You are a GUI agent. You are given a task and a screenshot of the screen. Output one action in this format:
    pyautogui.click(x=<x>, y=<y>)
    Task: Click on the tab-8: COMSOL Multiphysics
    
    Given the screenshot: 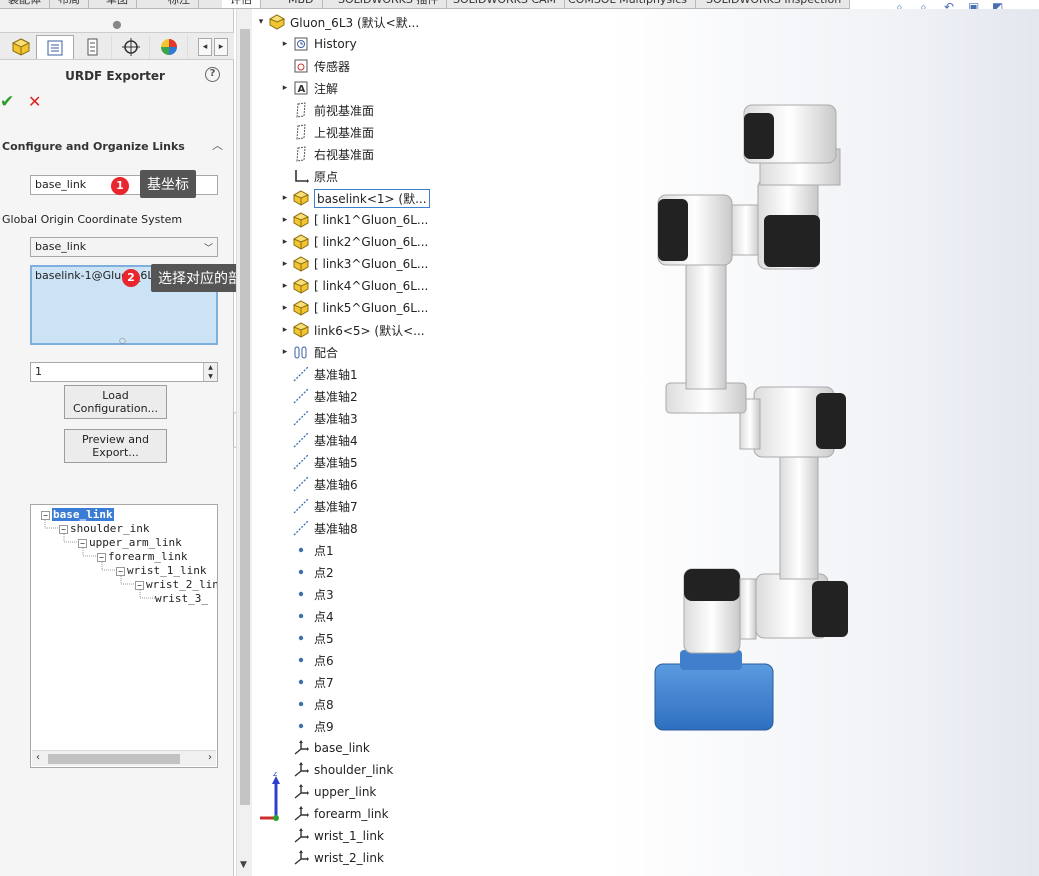 What is the action you would take?
    pyautogui.click(x=628, y=4)
    